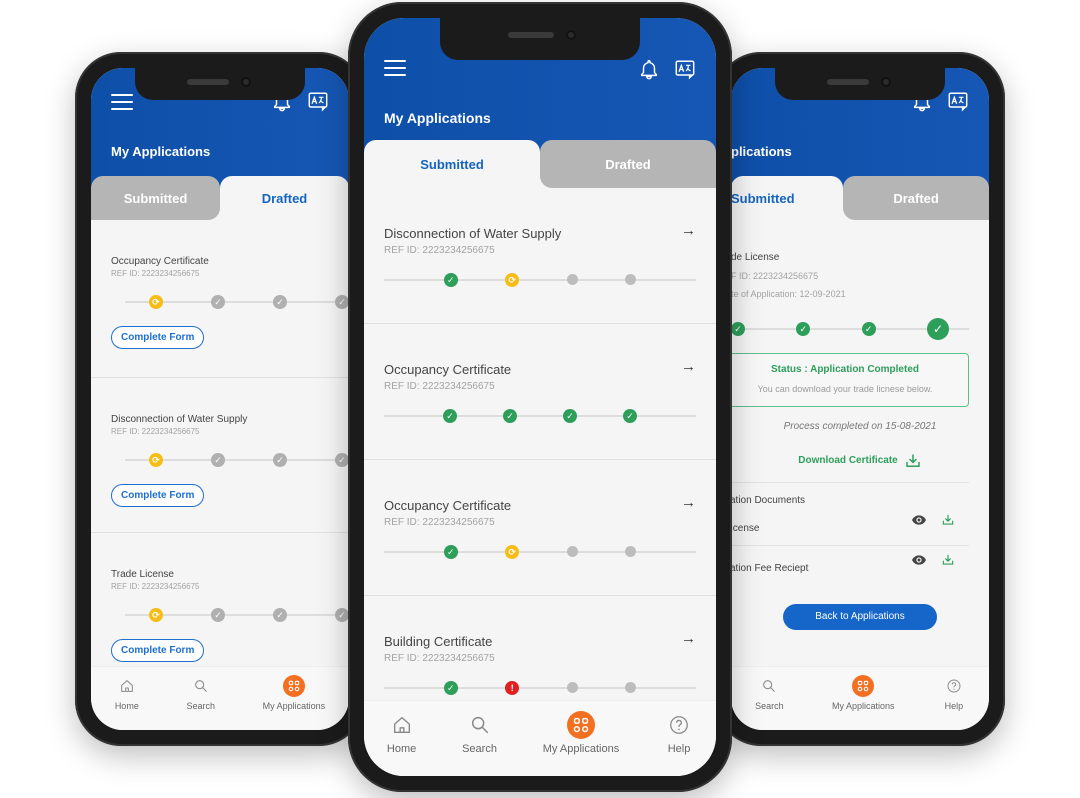 Image resolution: width=1080 pixels, height=798 pixels. What do you see at coordinates (788, 294) in the screenshot?
I see `application-date: te of Application: 12-09-2021` at bounding box center [788, 294].